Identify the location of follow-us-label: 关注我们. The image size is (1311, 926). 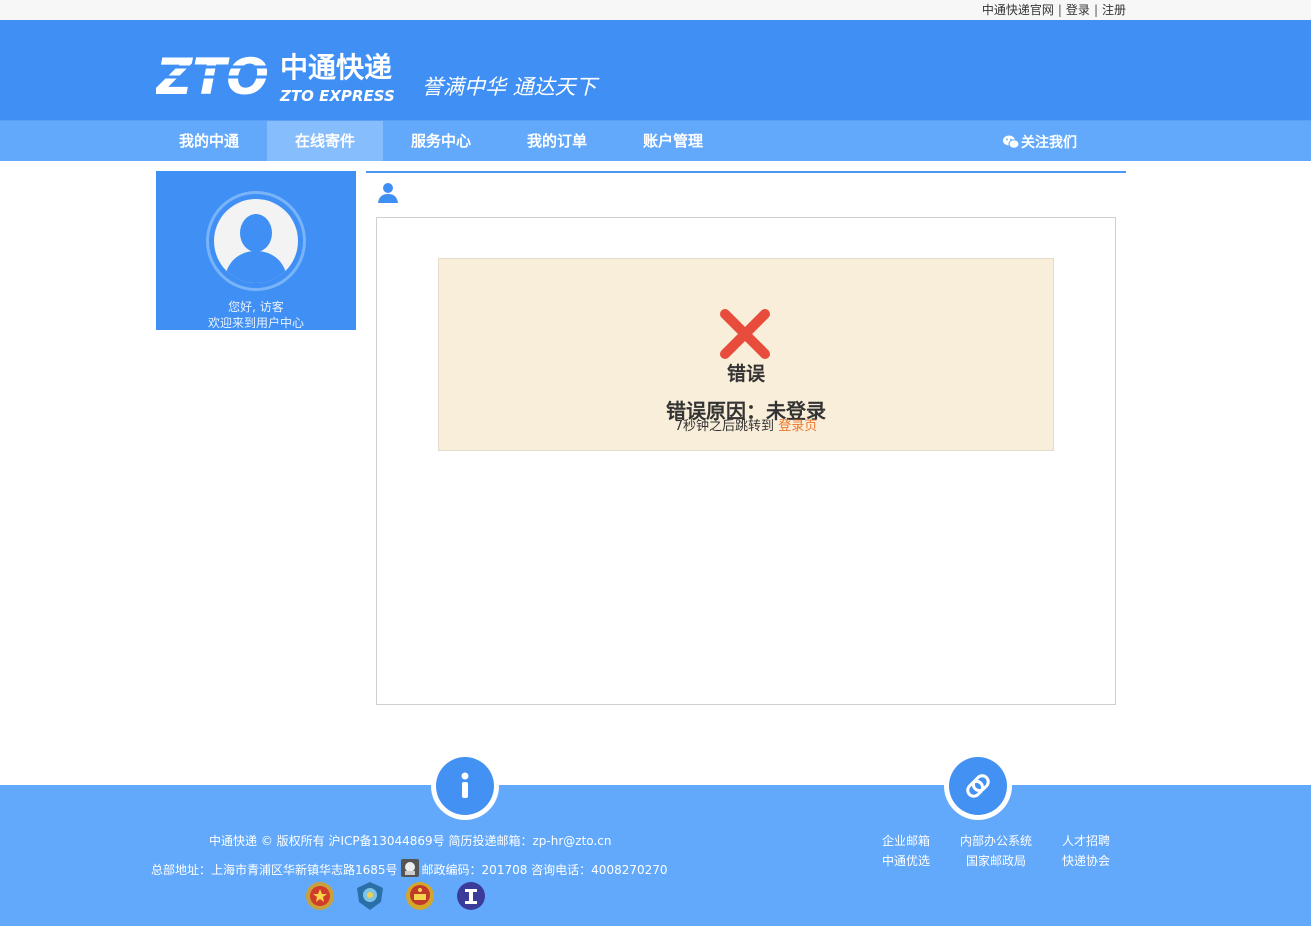
(1049, 143).